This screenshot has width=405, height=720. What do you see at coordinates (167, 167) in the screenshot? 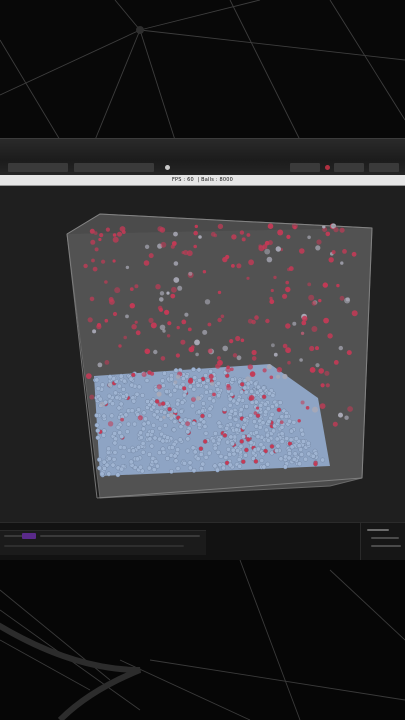
I see `toolbar-icon` at bounding box center [167, 167].